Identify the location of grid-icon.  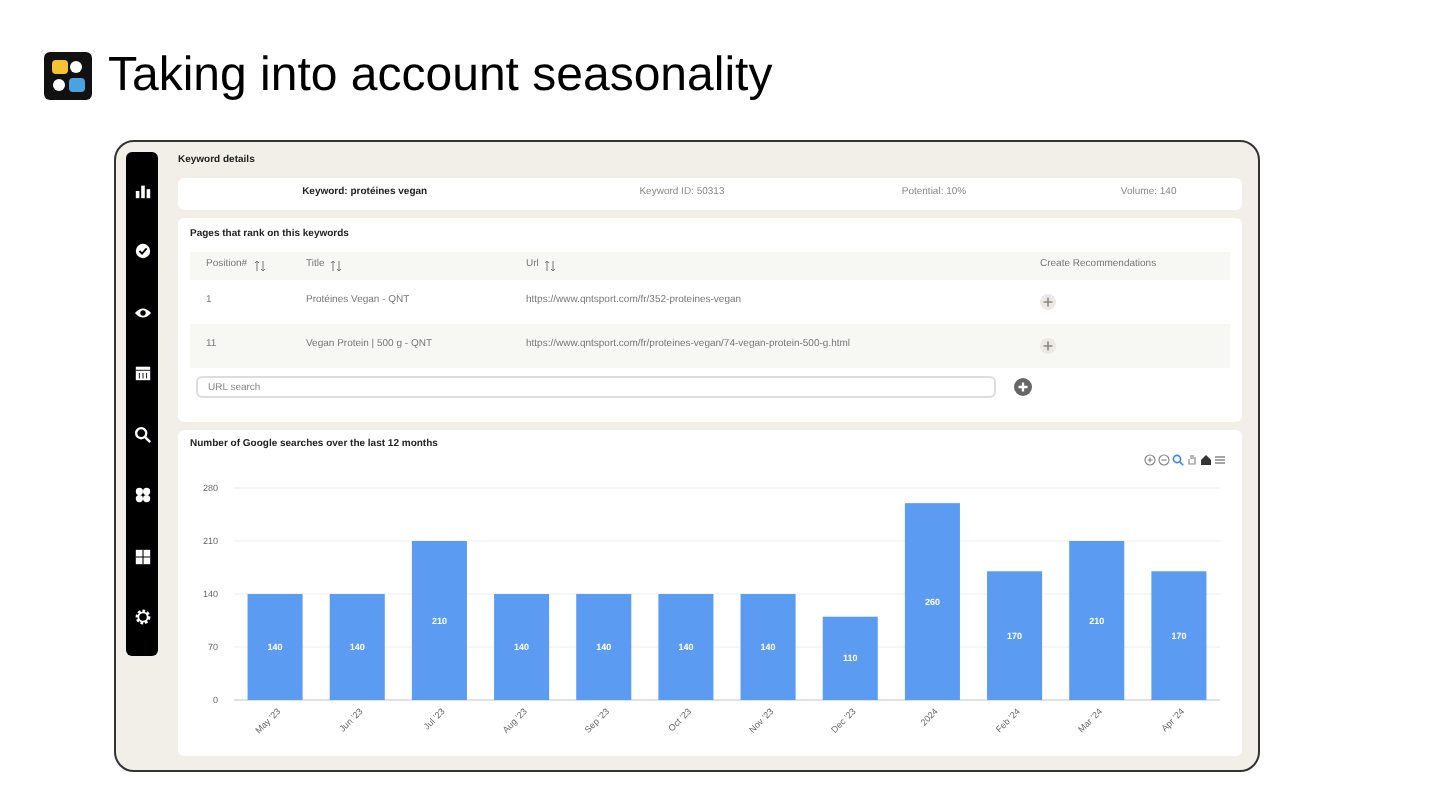
(142, 556).